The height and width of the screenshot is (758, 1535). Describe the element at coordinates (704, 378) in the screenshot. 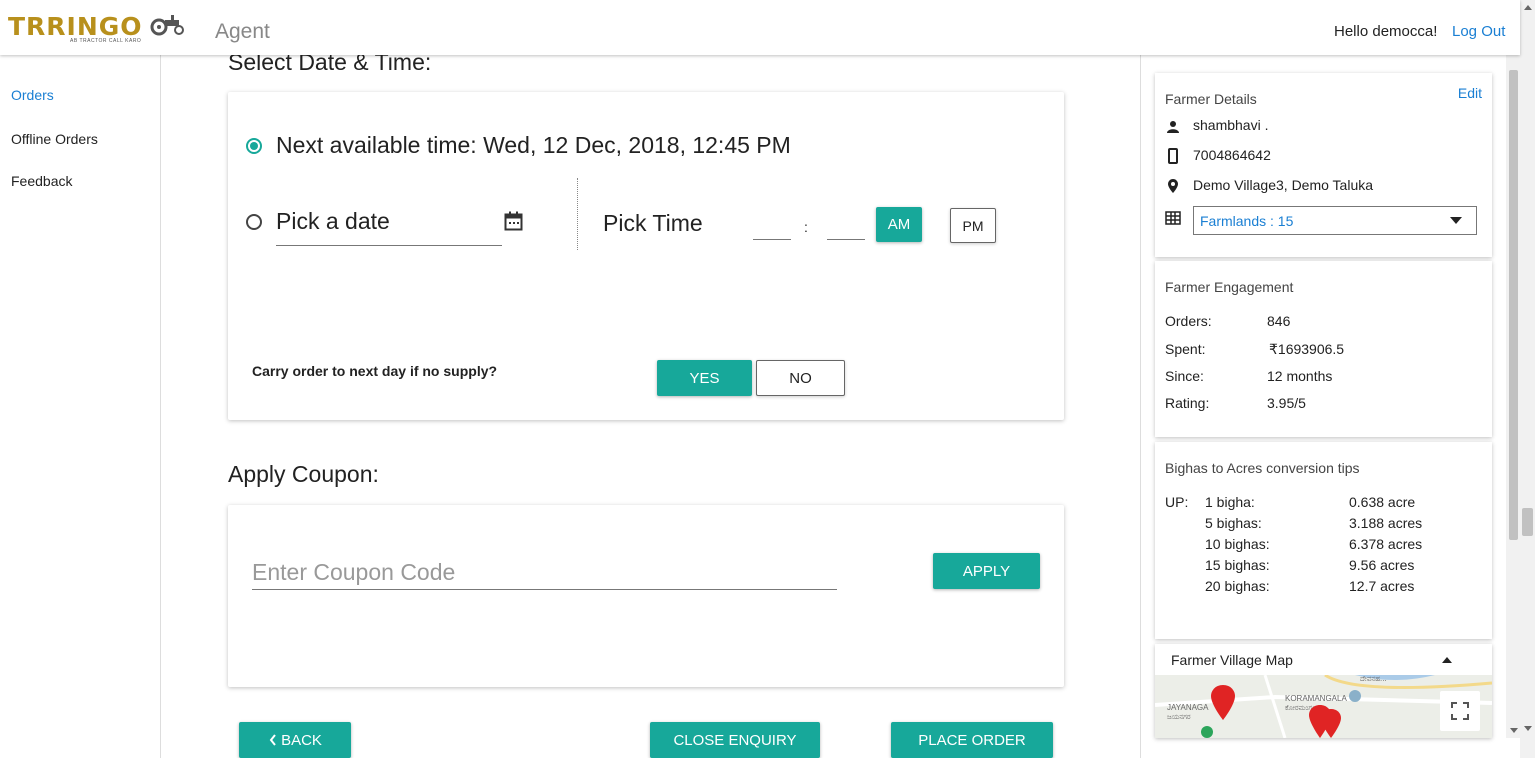

I see `carry-yes-button: YES` at that location.